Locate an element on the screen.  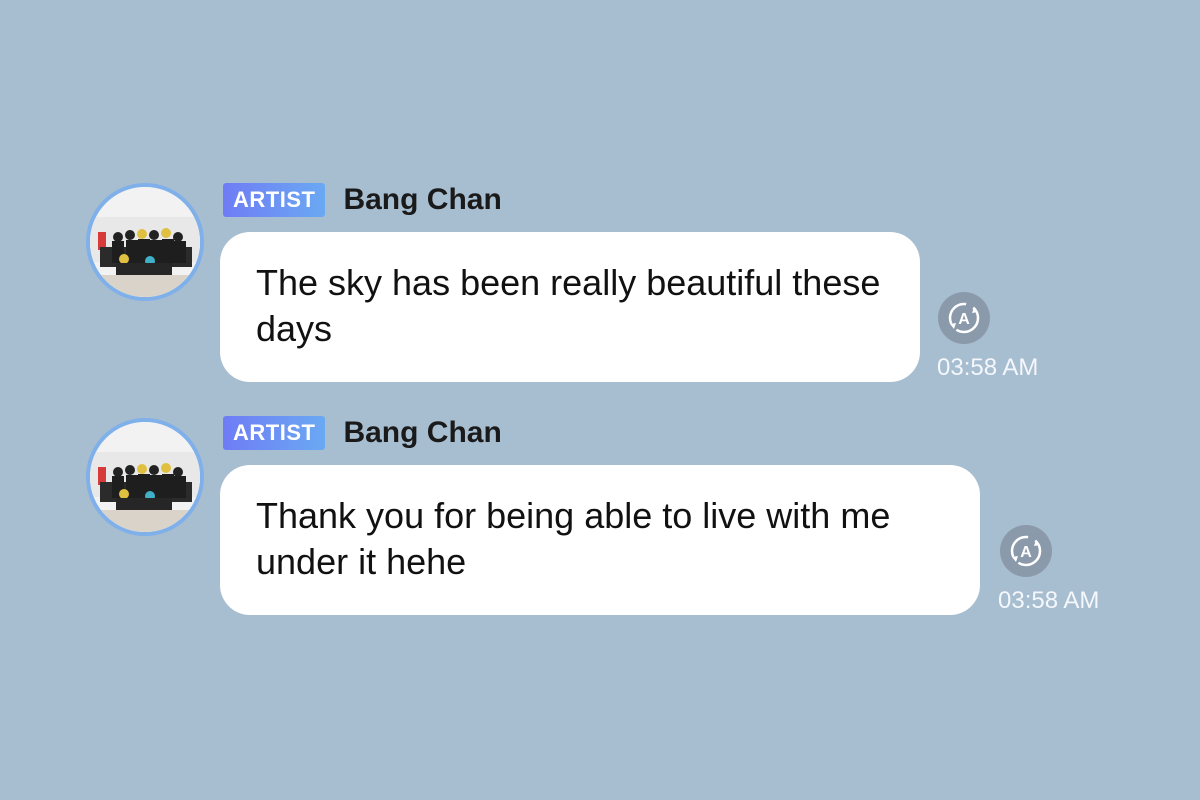
group-photo is located at coordinates (145, 477).